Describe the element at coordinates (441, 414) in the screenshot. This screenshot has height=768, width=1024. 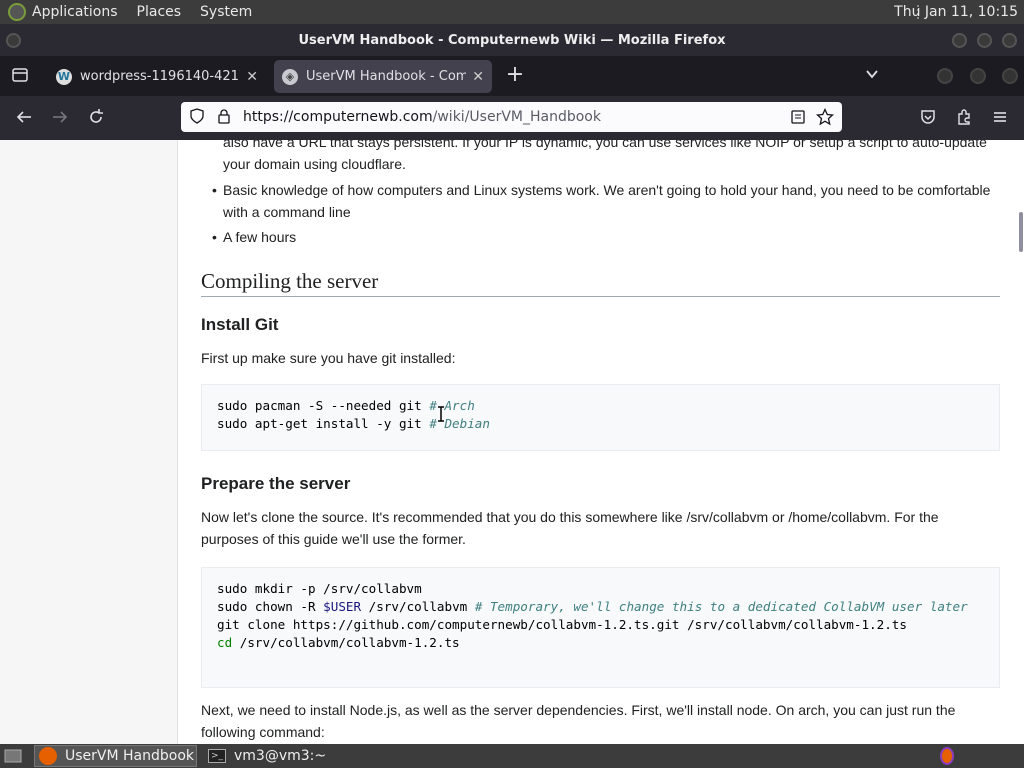
I see `text-cursor-icon` at that location.